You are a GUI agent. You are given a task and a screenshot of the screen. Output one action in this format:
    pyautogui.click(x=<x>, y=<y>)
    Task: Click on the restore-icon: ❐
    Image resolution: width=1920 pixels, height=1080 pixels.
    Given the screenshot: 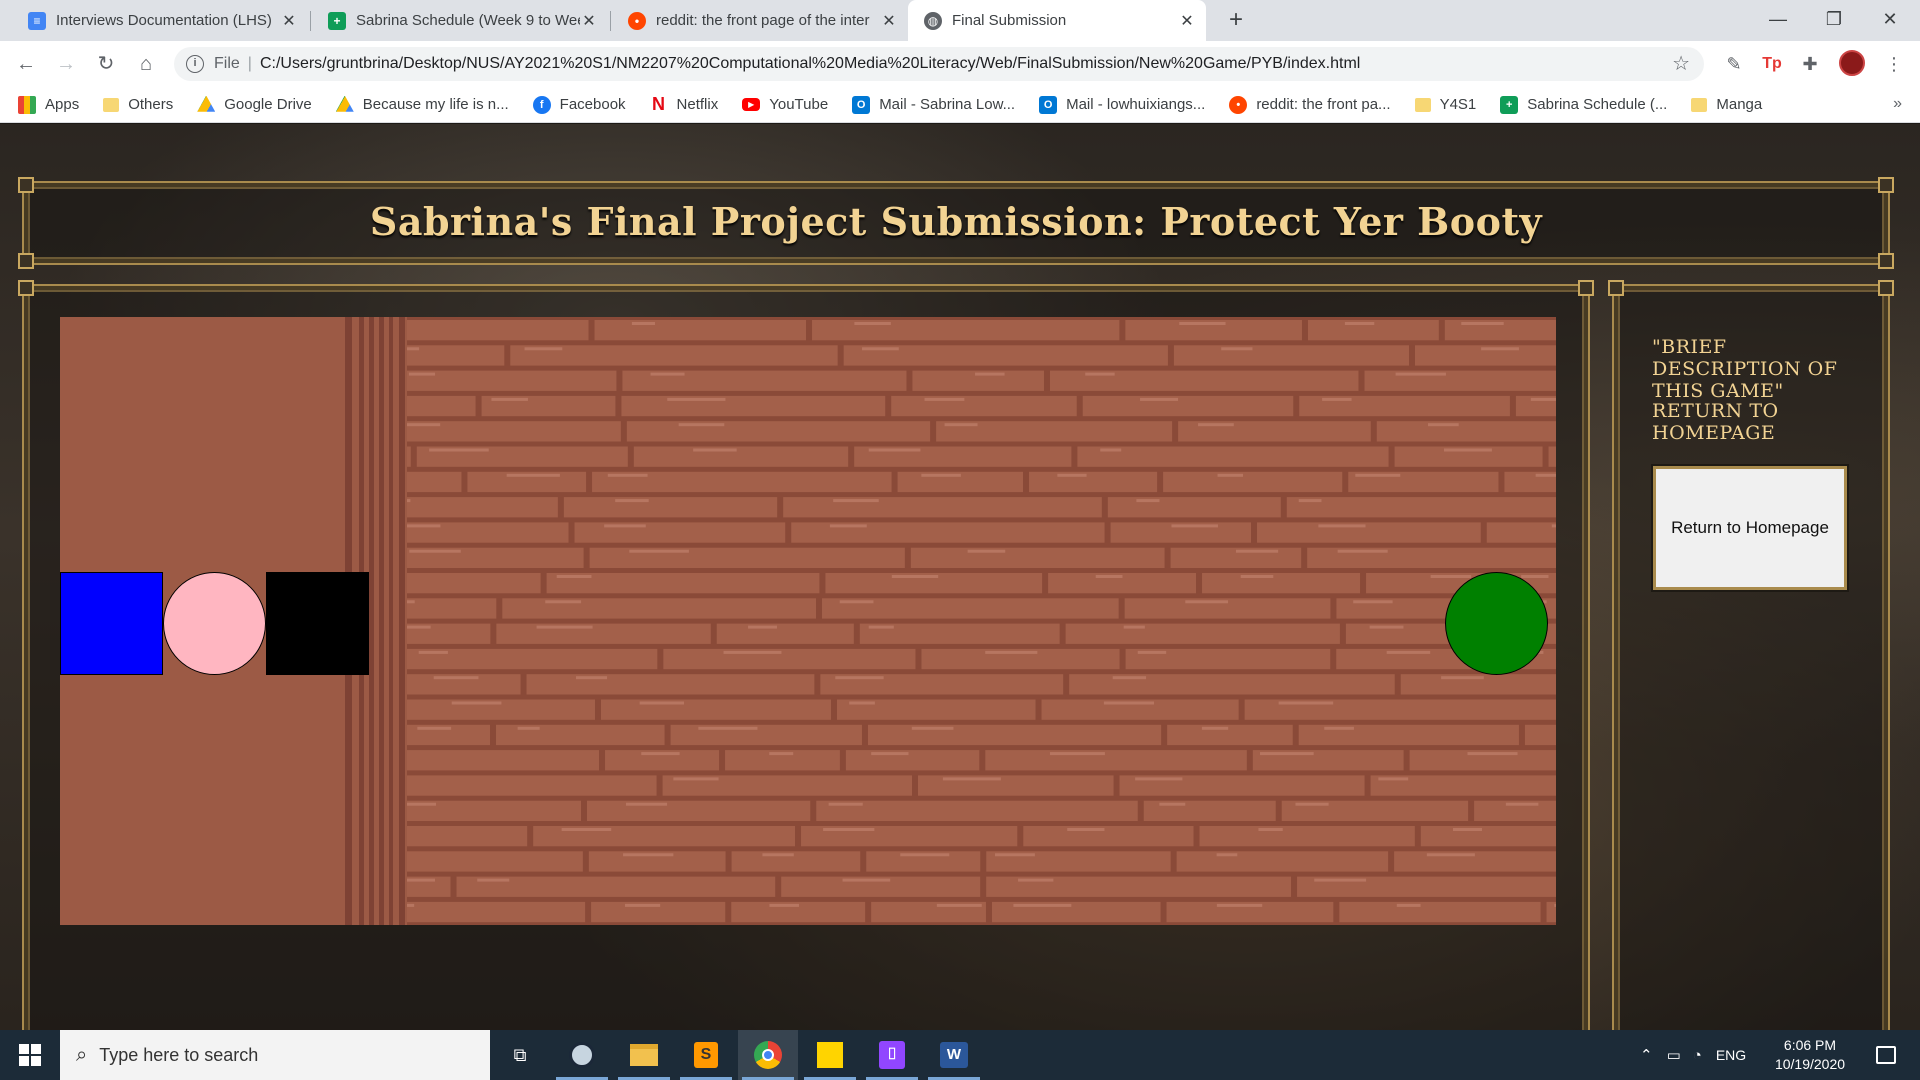 What is the action you would take?
    pyautogui.click(x=1834, y=20)
    